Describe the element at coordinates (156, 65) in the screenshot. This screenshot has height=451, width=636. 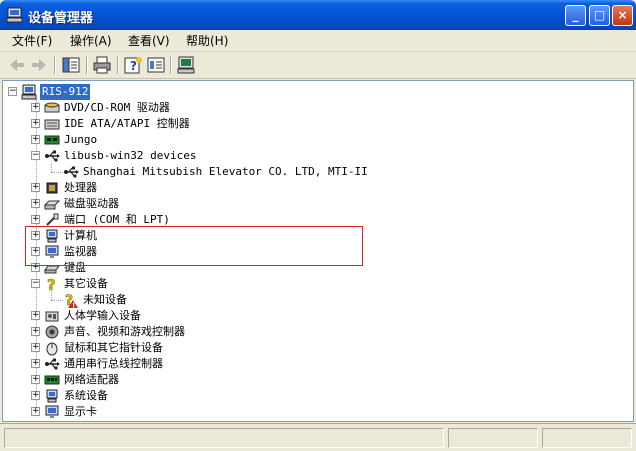
I see `properties-icon` at that location.